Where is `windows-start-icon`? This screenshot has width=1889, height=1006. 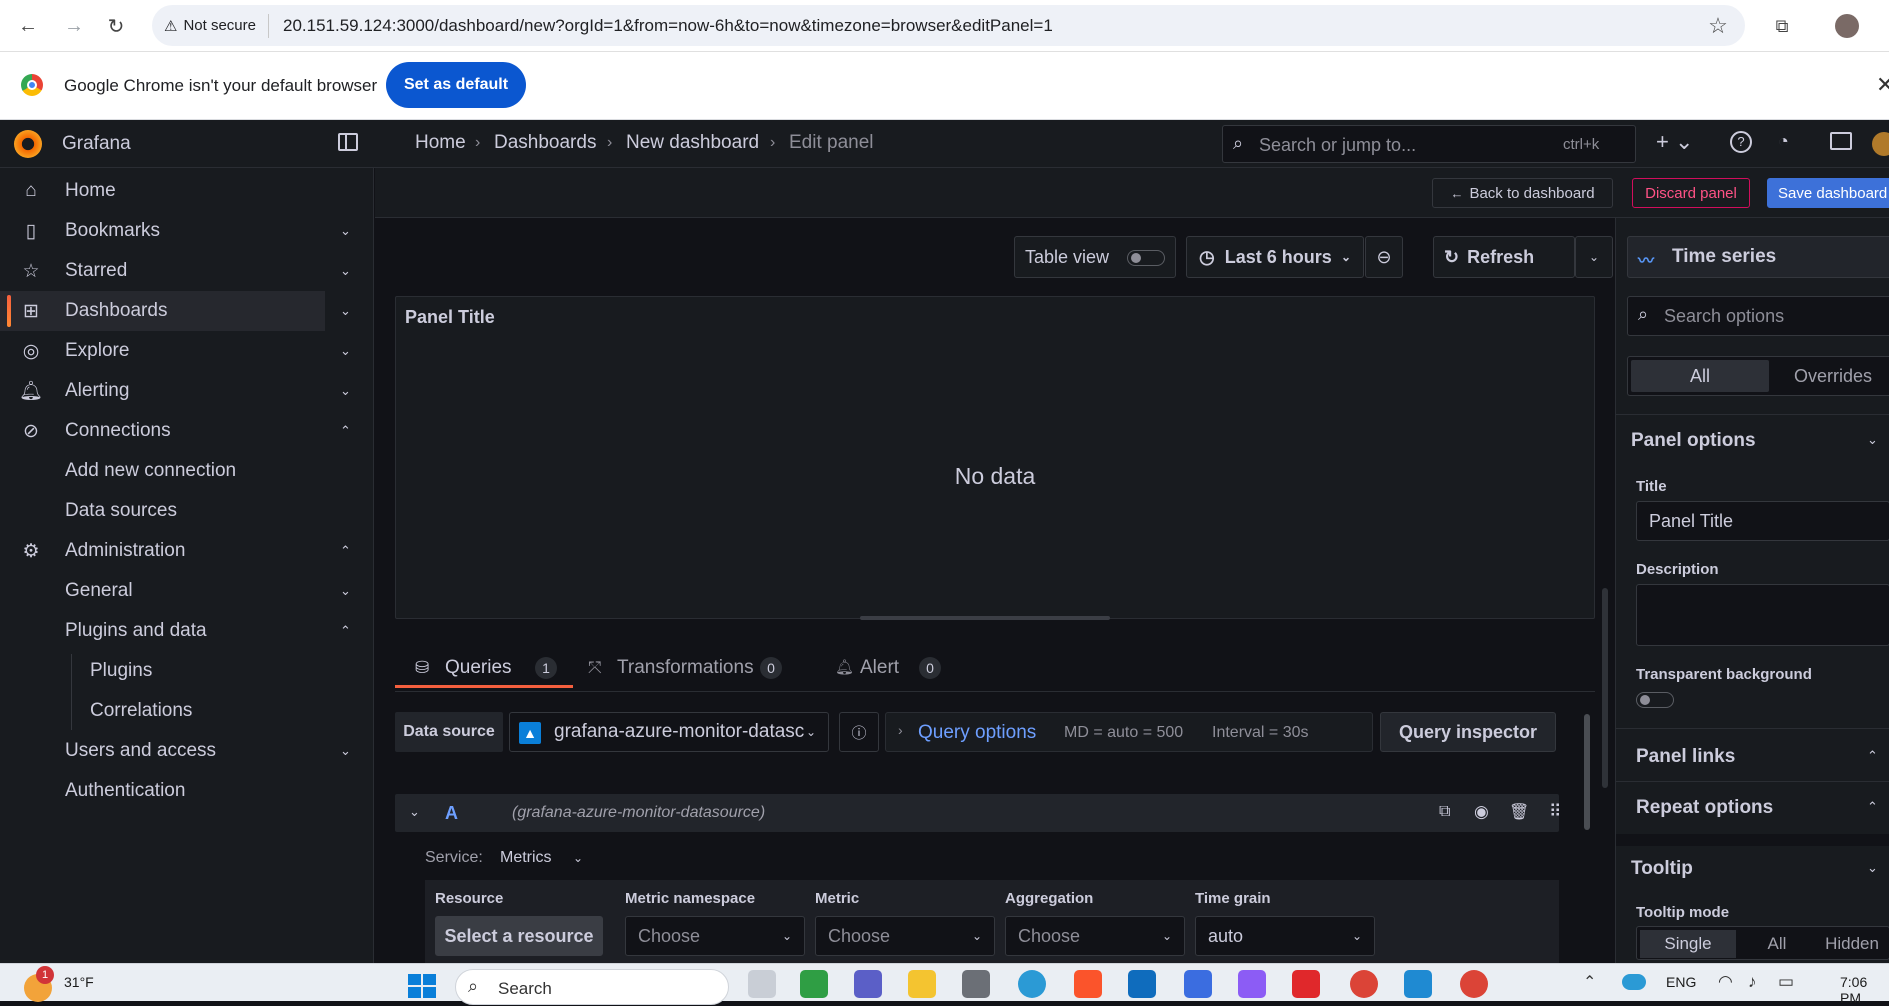 windows-start-icon is located at coordinates (422, 986).